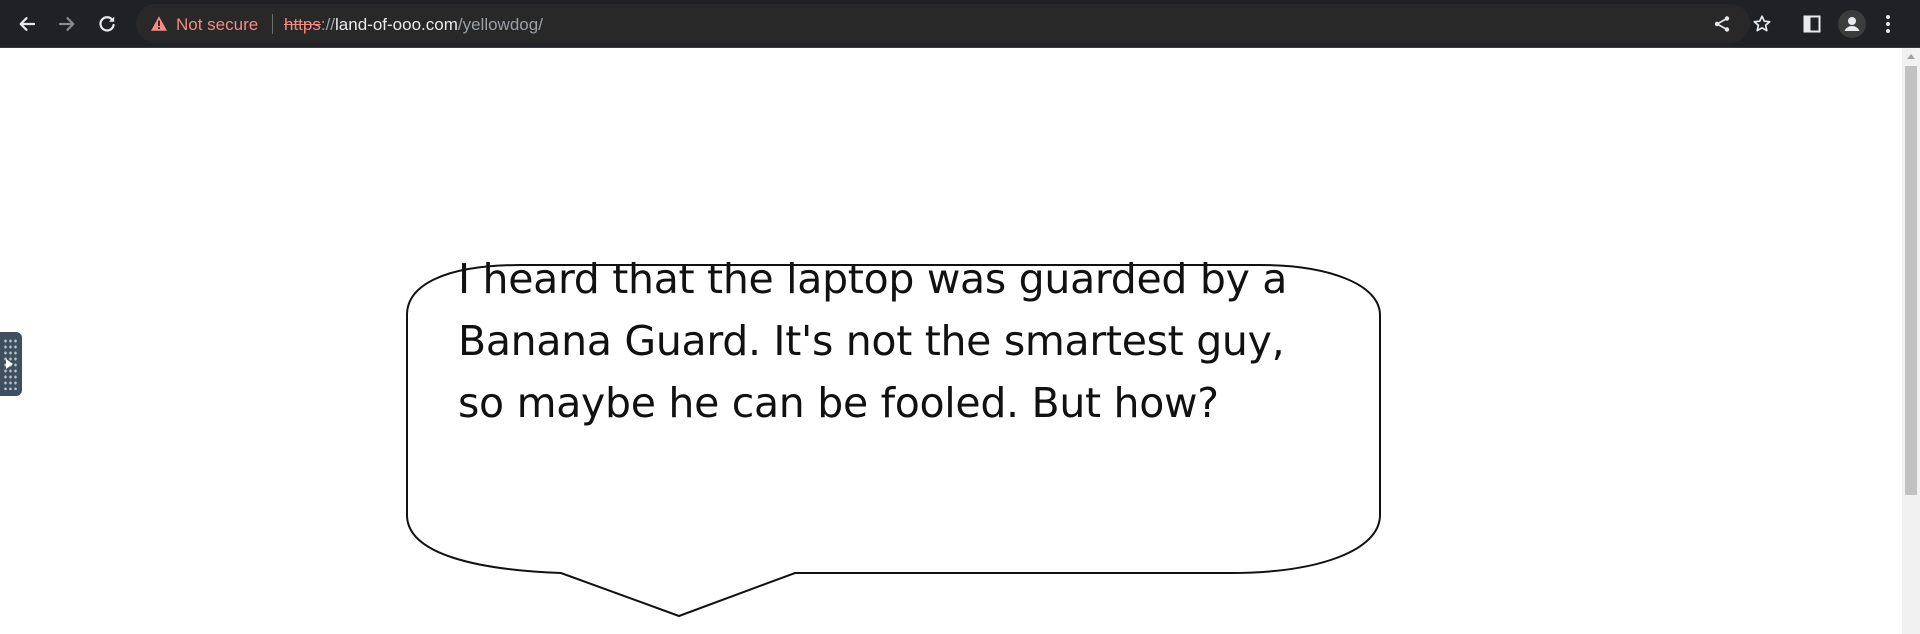 The width and height of the screenshot is (1920, 634). Describe the element at coordinates (1911, 56) in the screenshot. I see `scroll-up-arrow-icon` at that location.